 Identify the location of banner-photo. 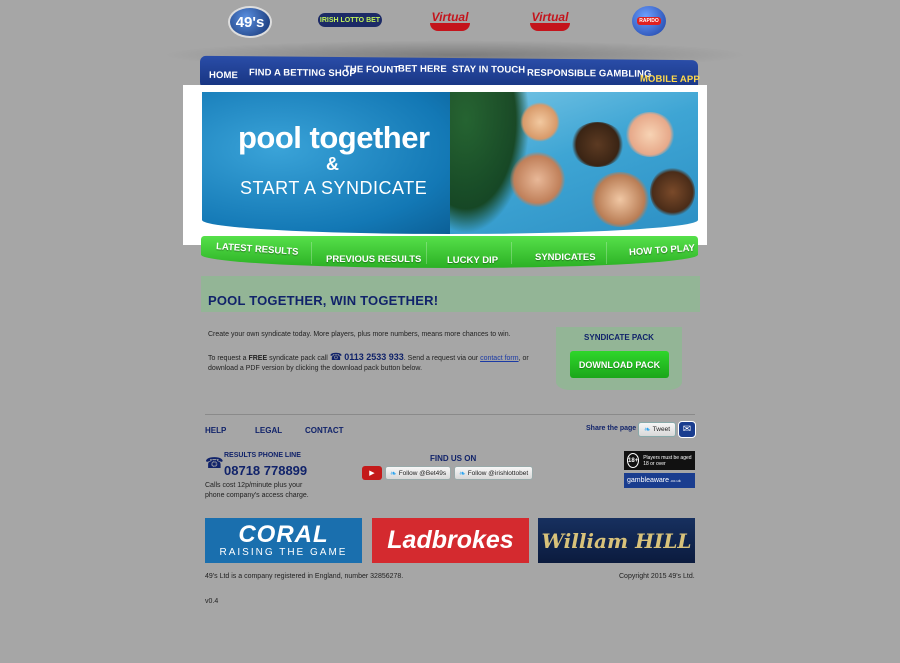
(574, 163).